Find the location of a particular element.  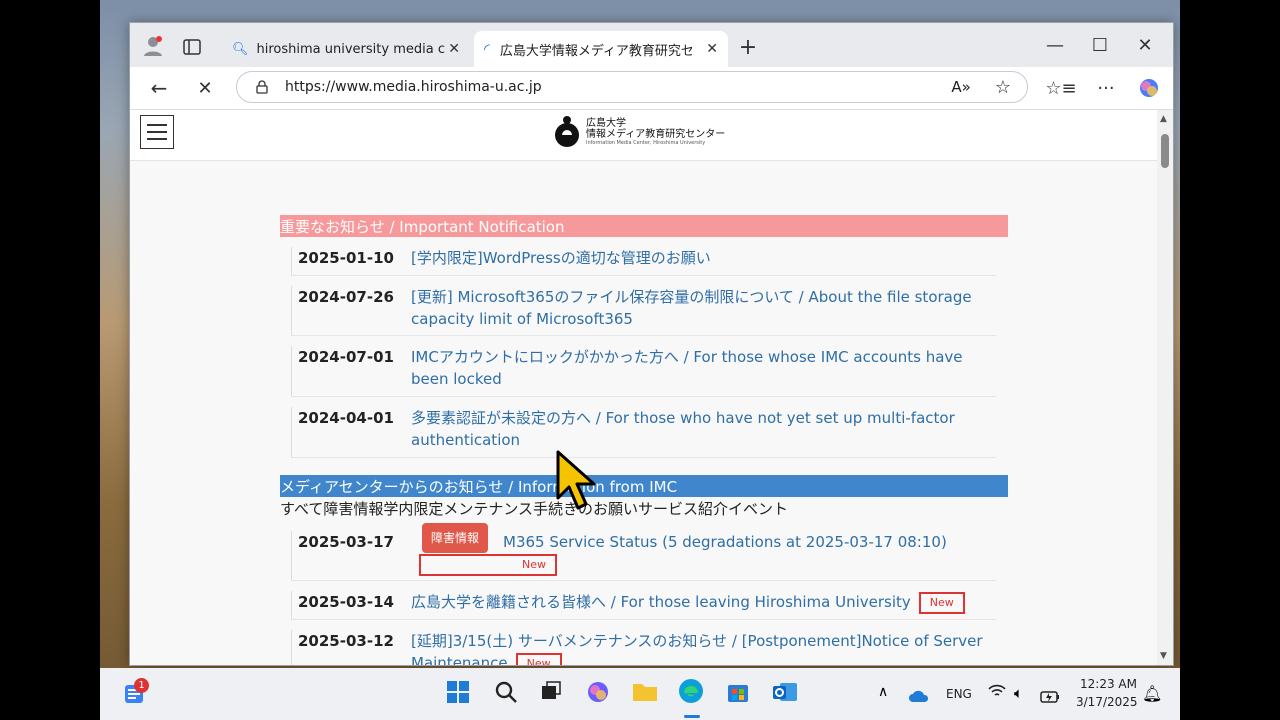

category-filters: すべて障害情報学内限定メンテナンス手続きのお願いサービス紹介イベント is located at coordinates (534, 508).